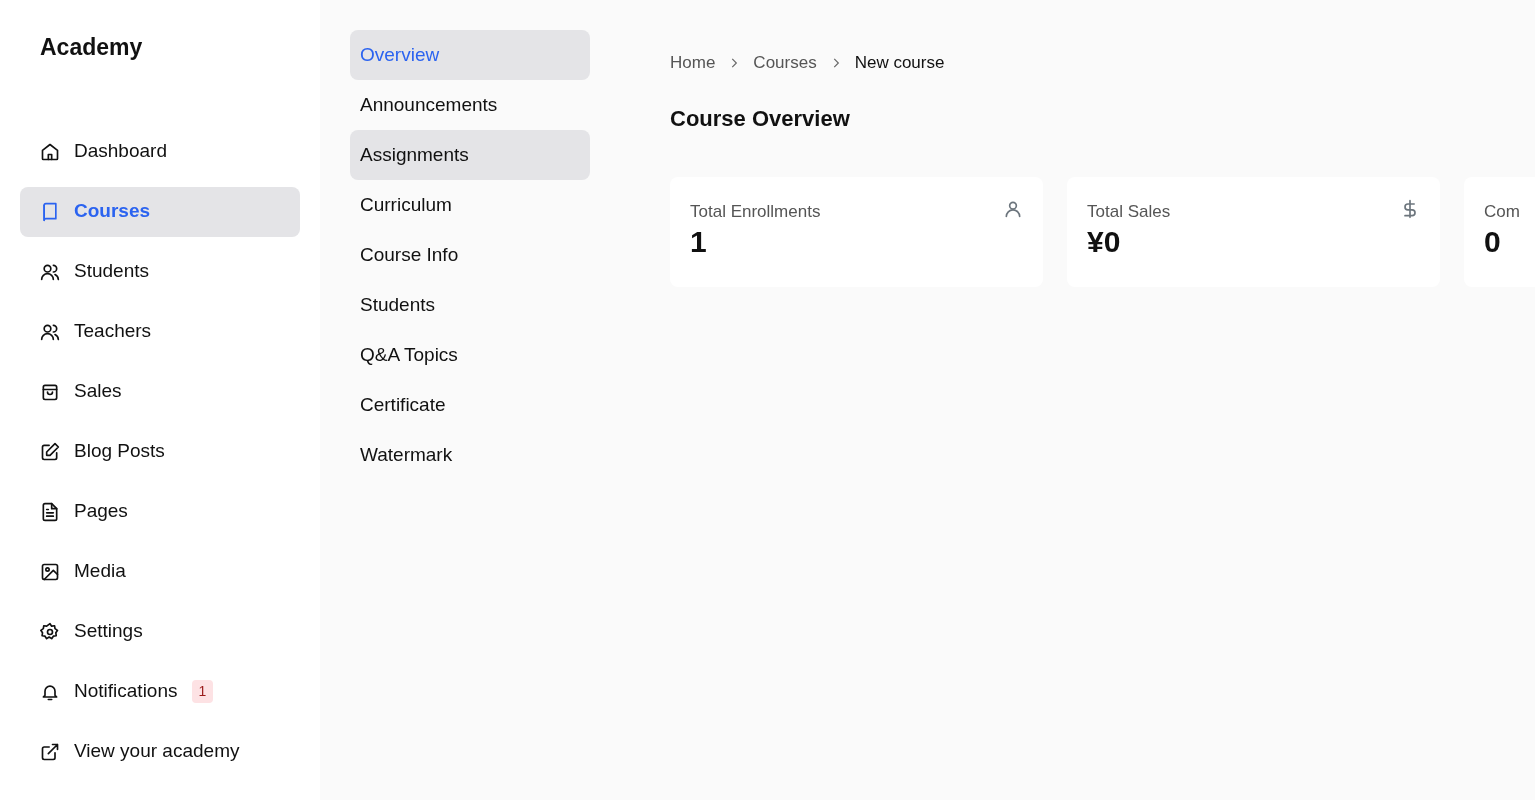 The image size is (1535, 800). What do you see at coordinates (160, 151) in the screenshot?
I see `sidebar-item: Dashboard` at bounding box center [160, 151].